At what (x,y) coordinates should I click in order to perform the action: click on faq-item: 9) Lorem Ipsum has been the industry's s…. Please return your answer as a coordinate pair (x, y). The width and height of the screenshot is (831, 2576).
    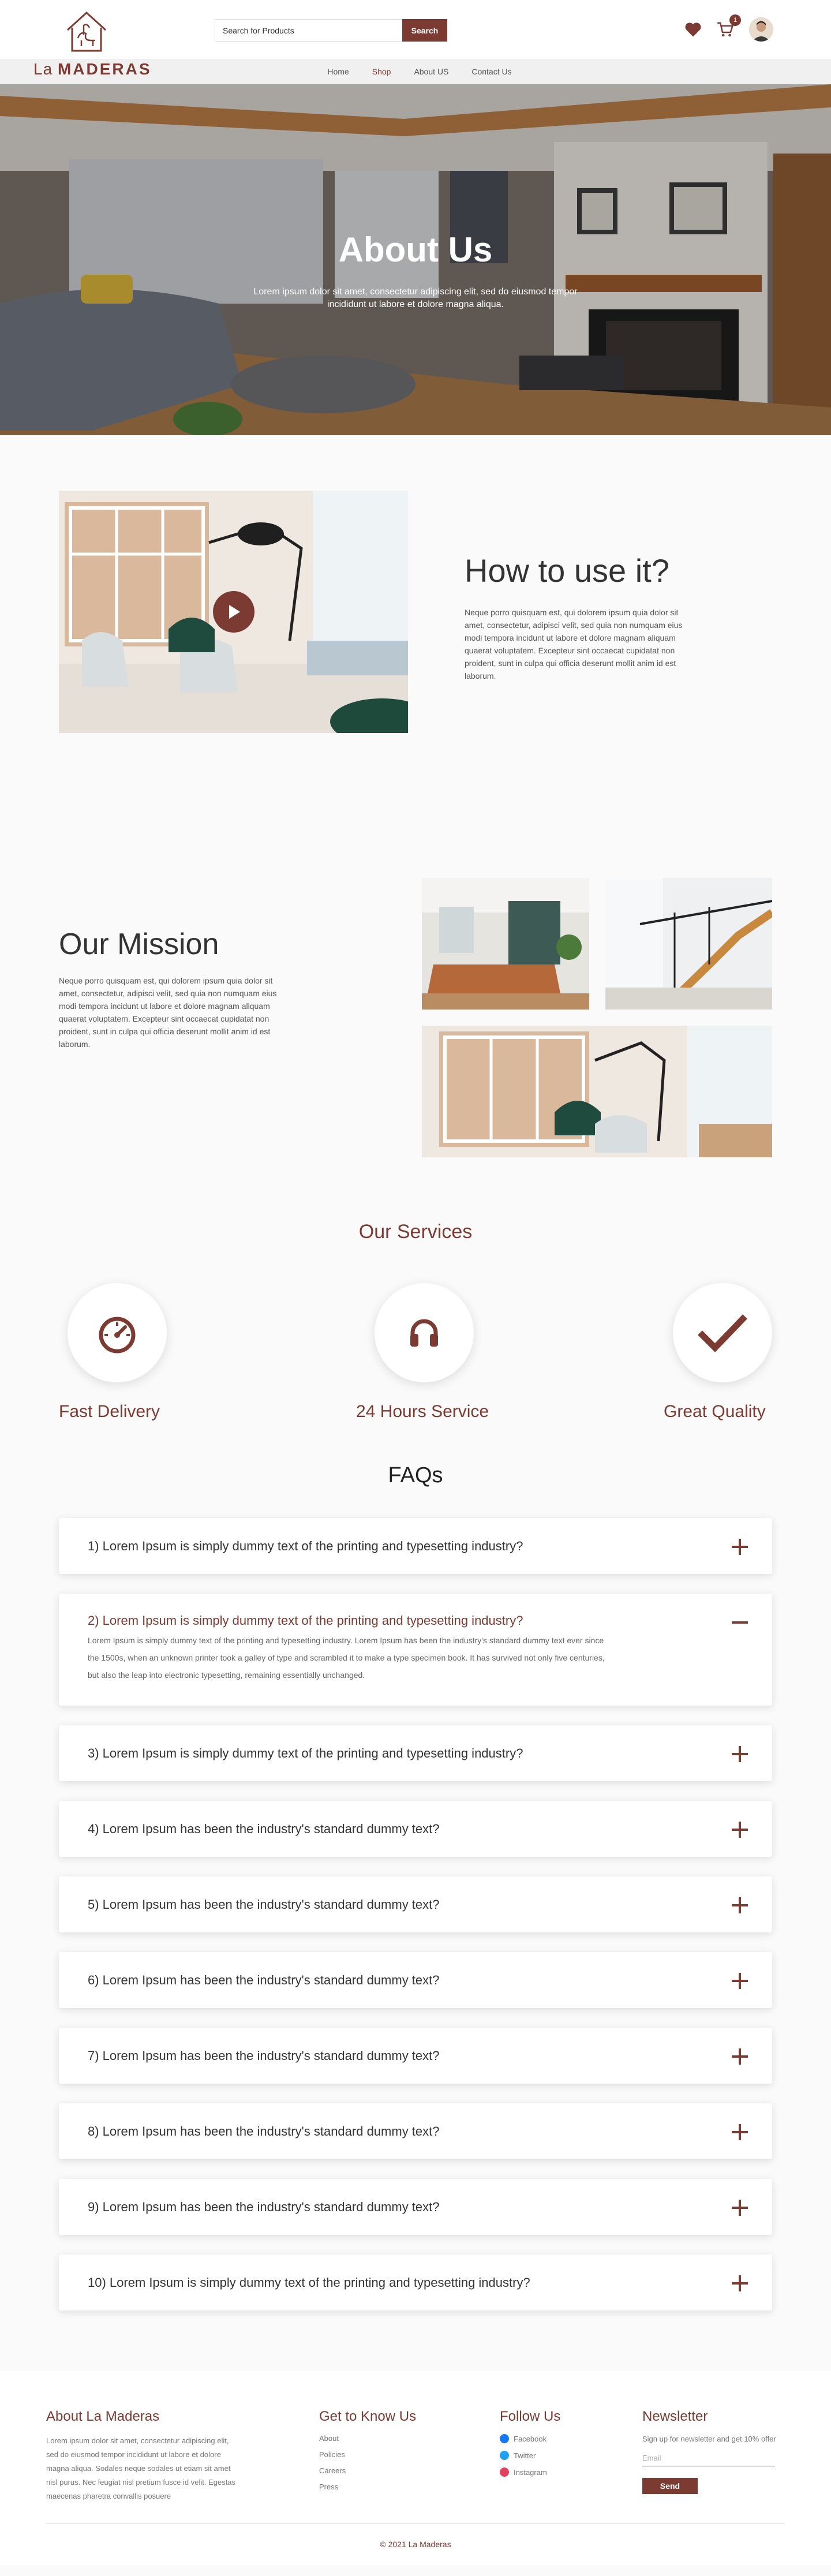
    Looking at the image, I should click on (415, 2207).